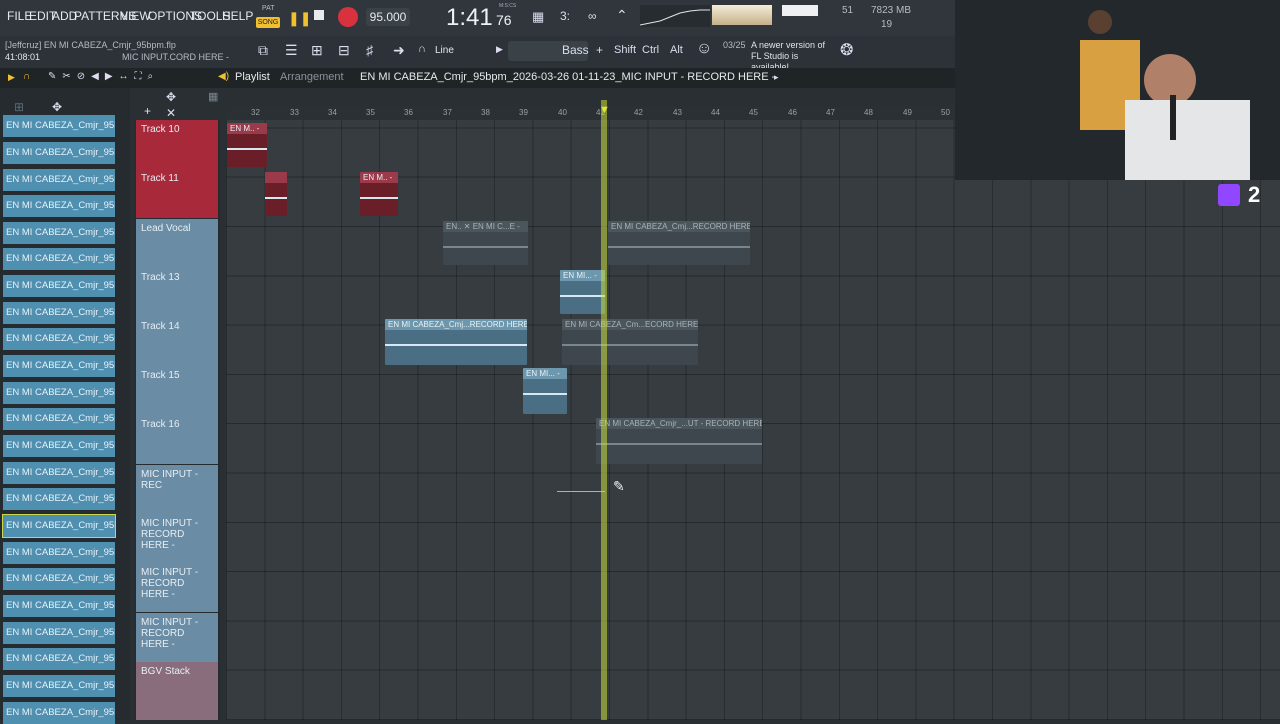 The height and width of the screenshot is (724, 1280). I want to click on song-mode-button: SONG, so click(268, 22).